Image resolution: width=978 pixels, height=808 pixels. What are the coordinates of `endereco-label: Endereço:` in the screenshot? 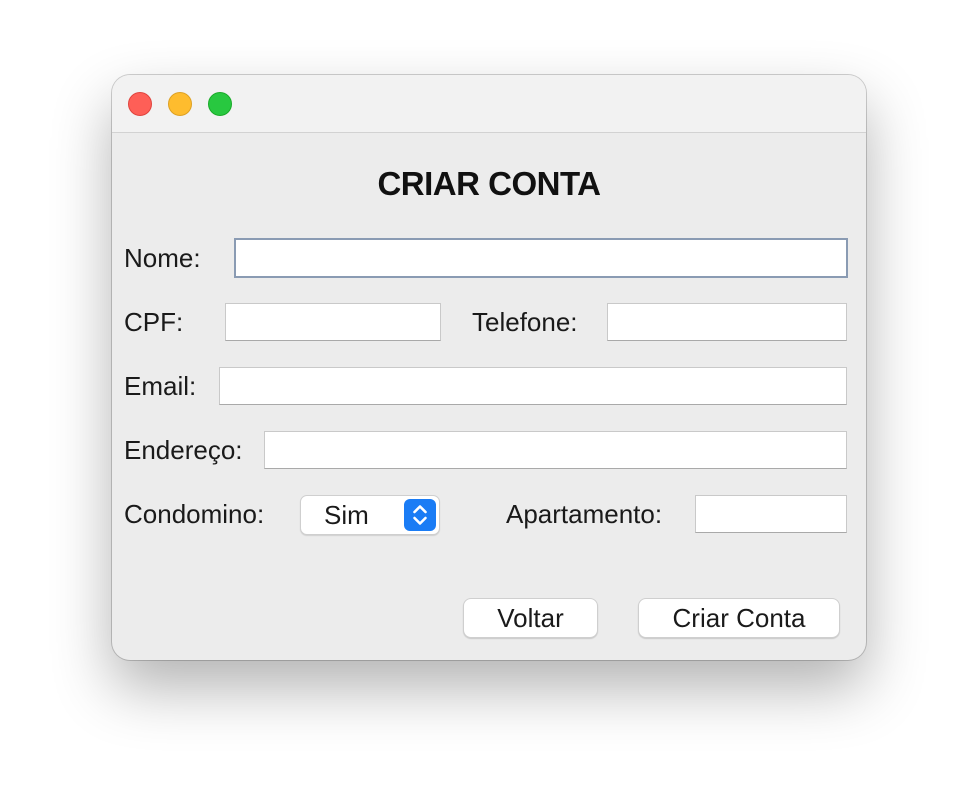 It's located at (183, 450).